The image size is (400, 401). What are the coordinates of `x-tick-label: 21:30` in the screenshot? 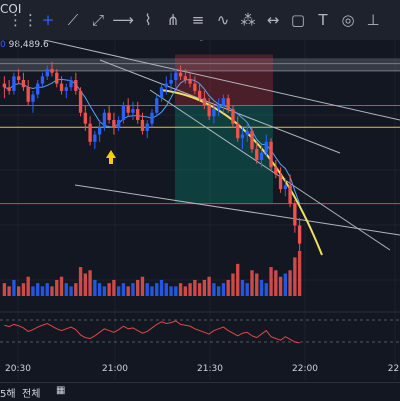 It's located at (210, 369).